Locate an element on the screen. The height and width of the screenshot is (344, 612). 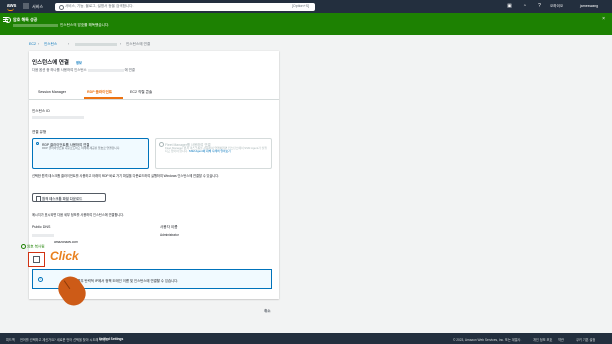
download-rdp-file-button: 원격 데스크톱 파일 다운로드 is located at coordinates (69, 197).